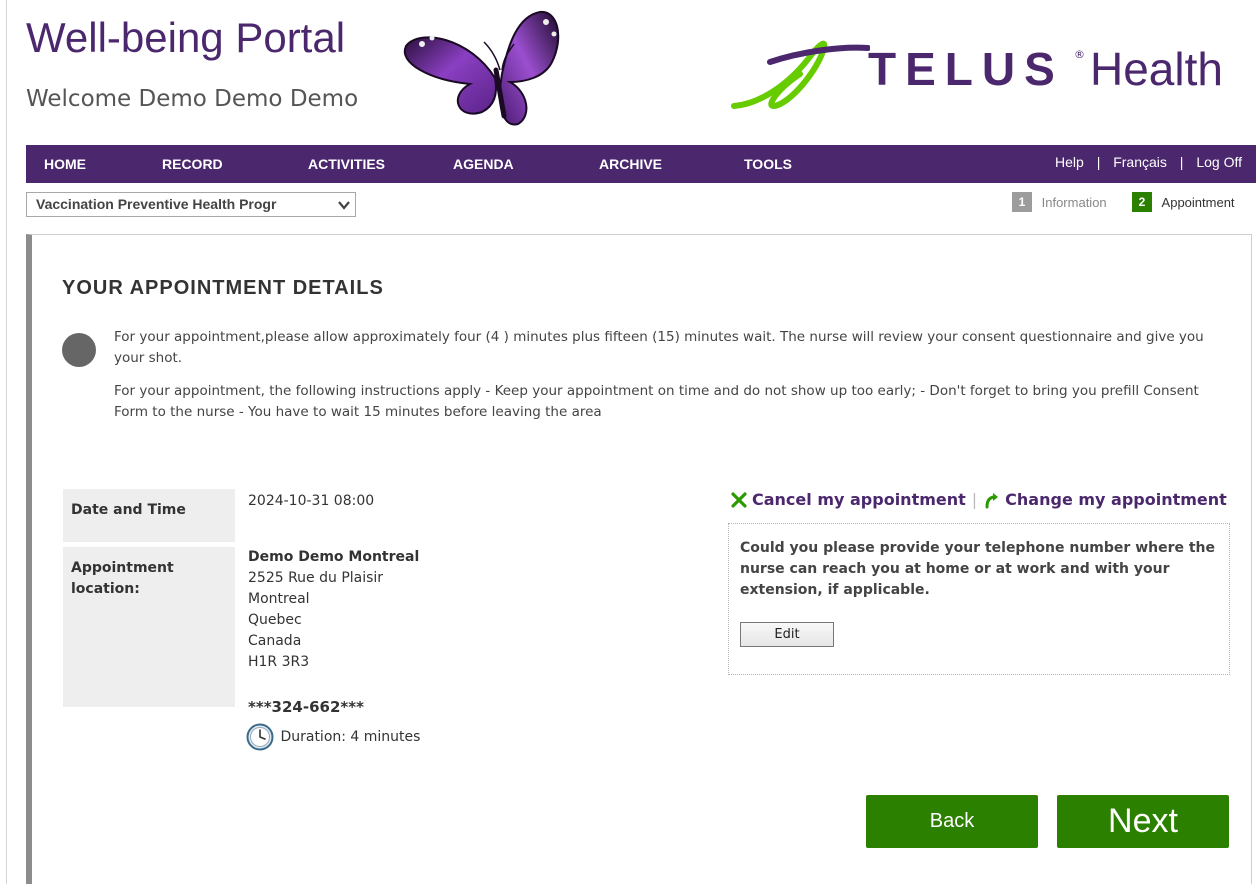 This screenshot has width=1256, height=884. I want to click on location-country: Canada, so click(275, 641).